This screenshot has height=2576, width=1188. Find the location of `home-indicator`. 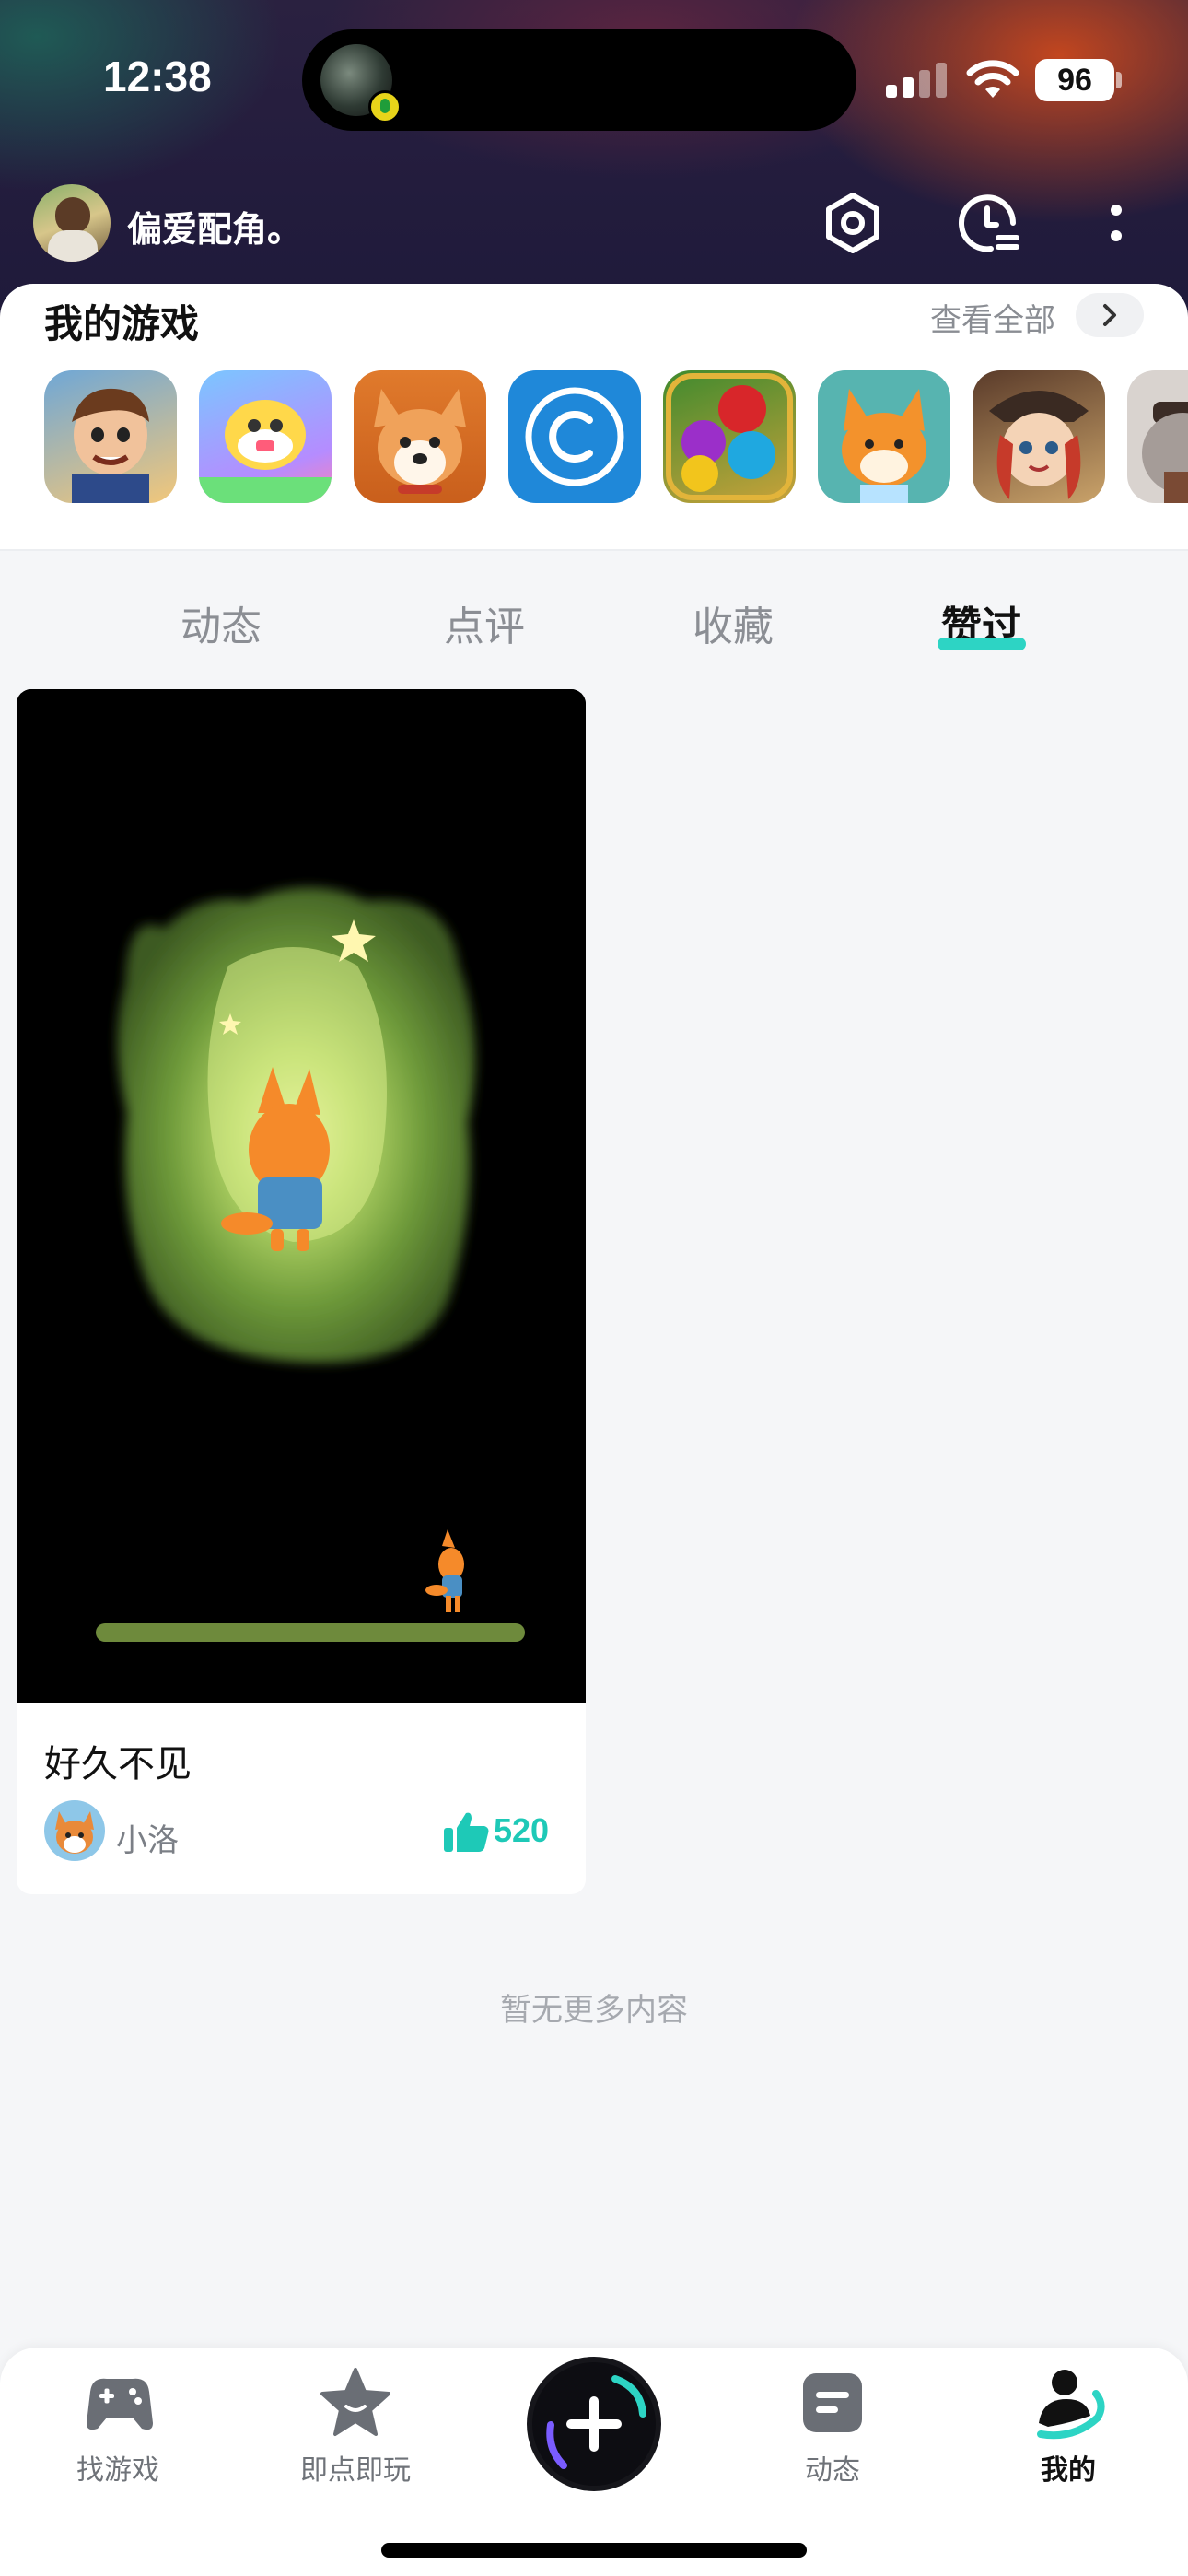

home-indicator is located at coordinates (594, 2550).